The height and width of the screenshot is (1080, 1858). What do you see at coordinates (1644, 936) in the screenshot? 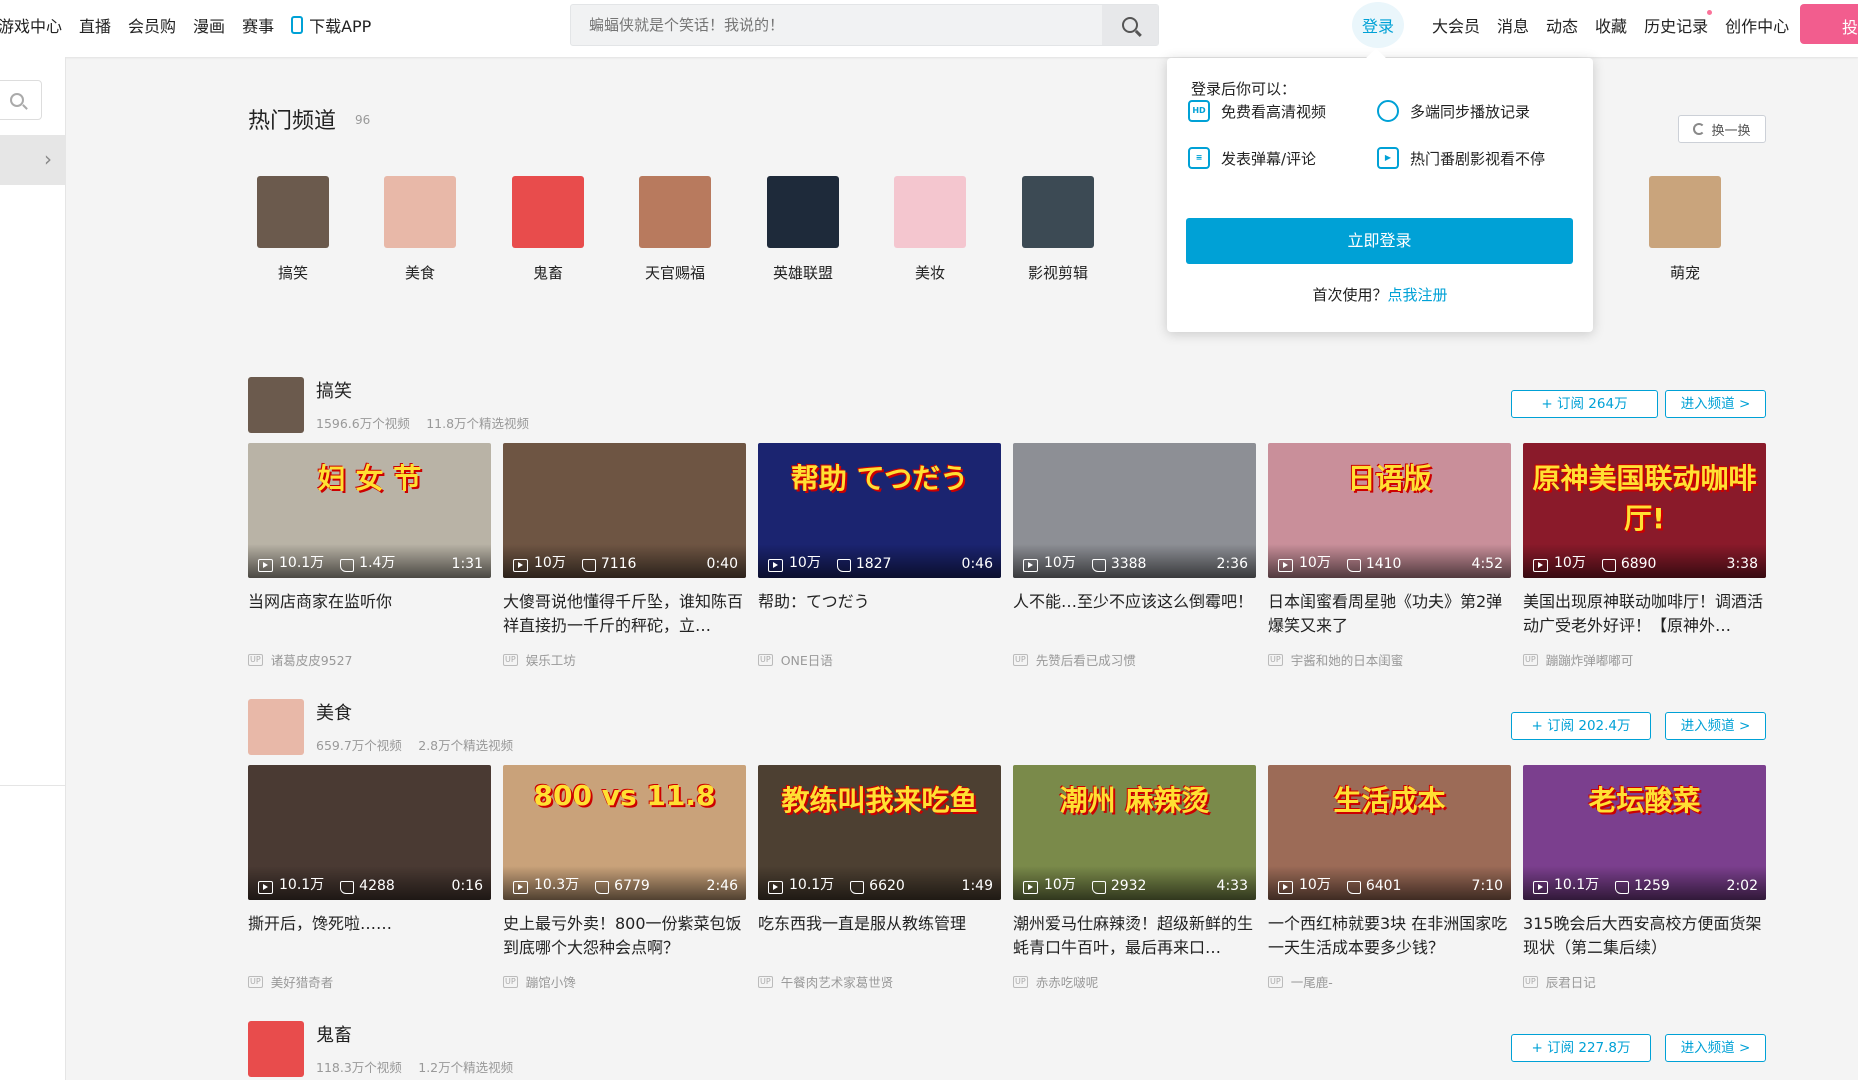
I see `video-title: 315晚会后大西安高校方便面货架现状（第二集后续）` at bounding box center [1644, 936].